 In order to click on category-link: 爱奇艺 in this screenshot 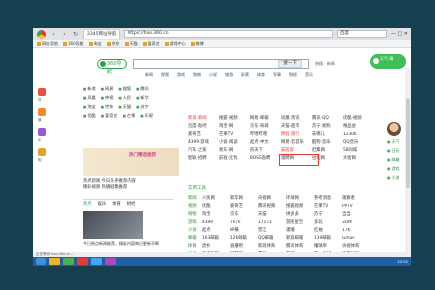, I will do `click(244, 206)`.